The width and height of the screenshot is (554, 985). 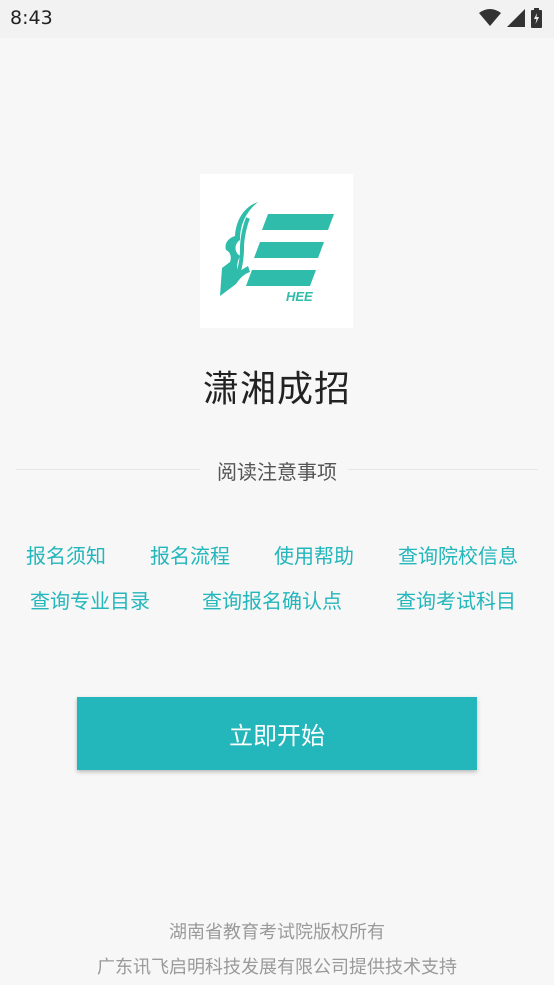 I want to click on logo-text: HEE, so click(x=299, y=296).